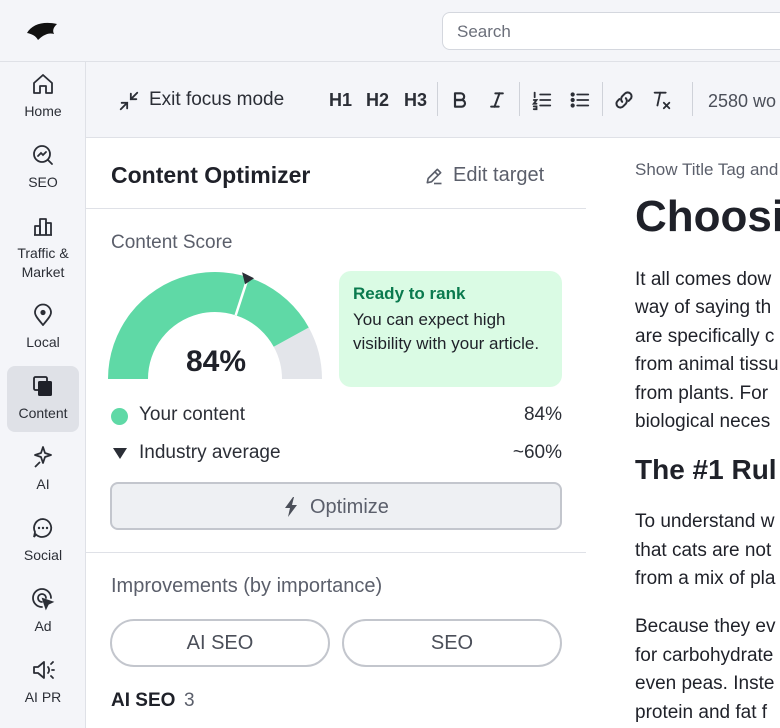  I want to click on optimize-button: Optimize, so click(336, 506).